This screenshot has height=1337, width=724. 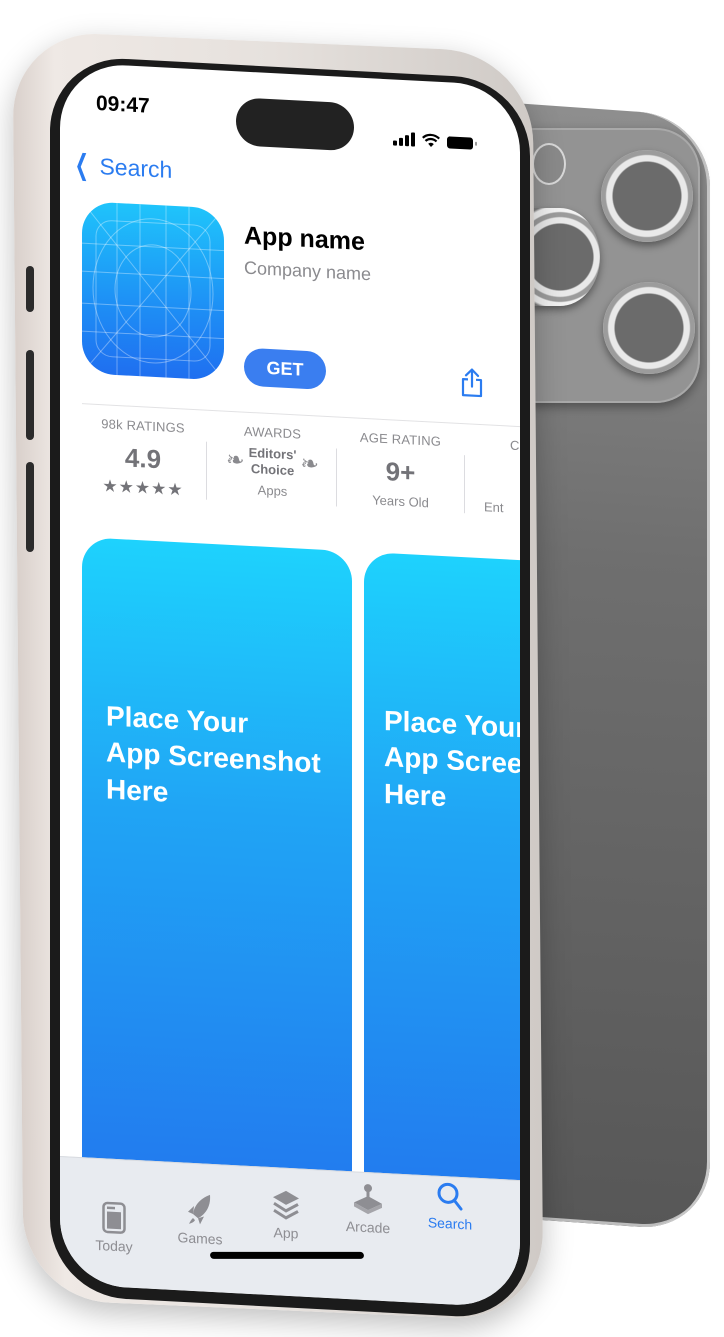 I want to click on tab-search: Search, so click(x=450, y=1204).